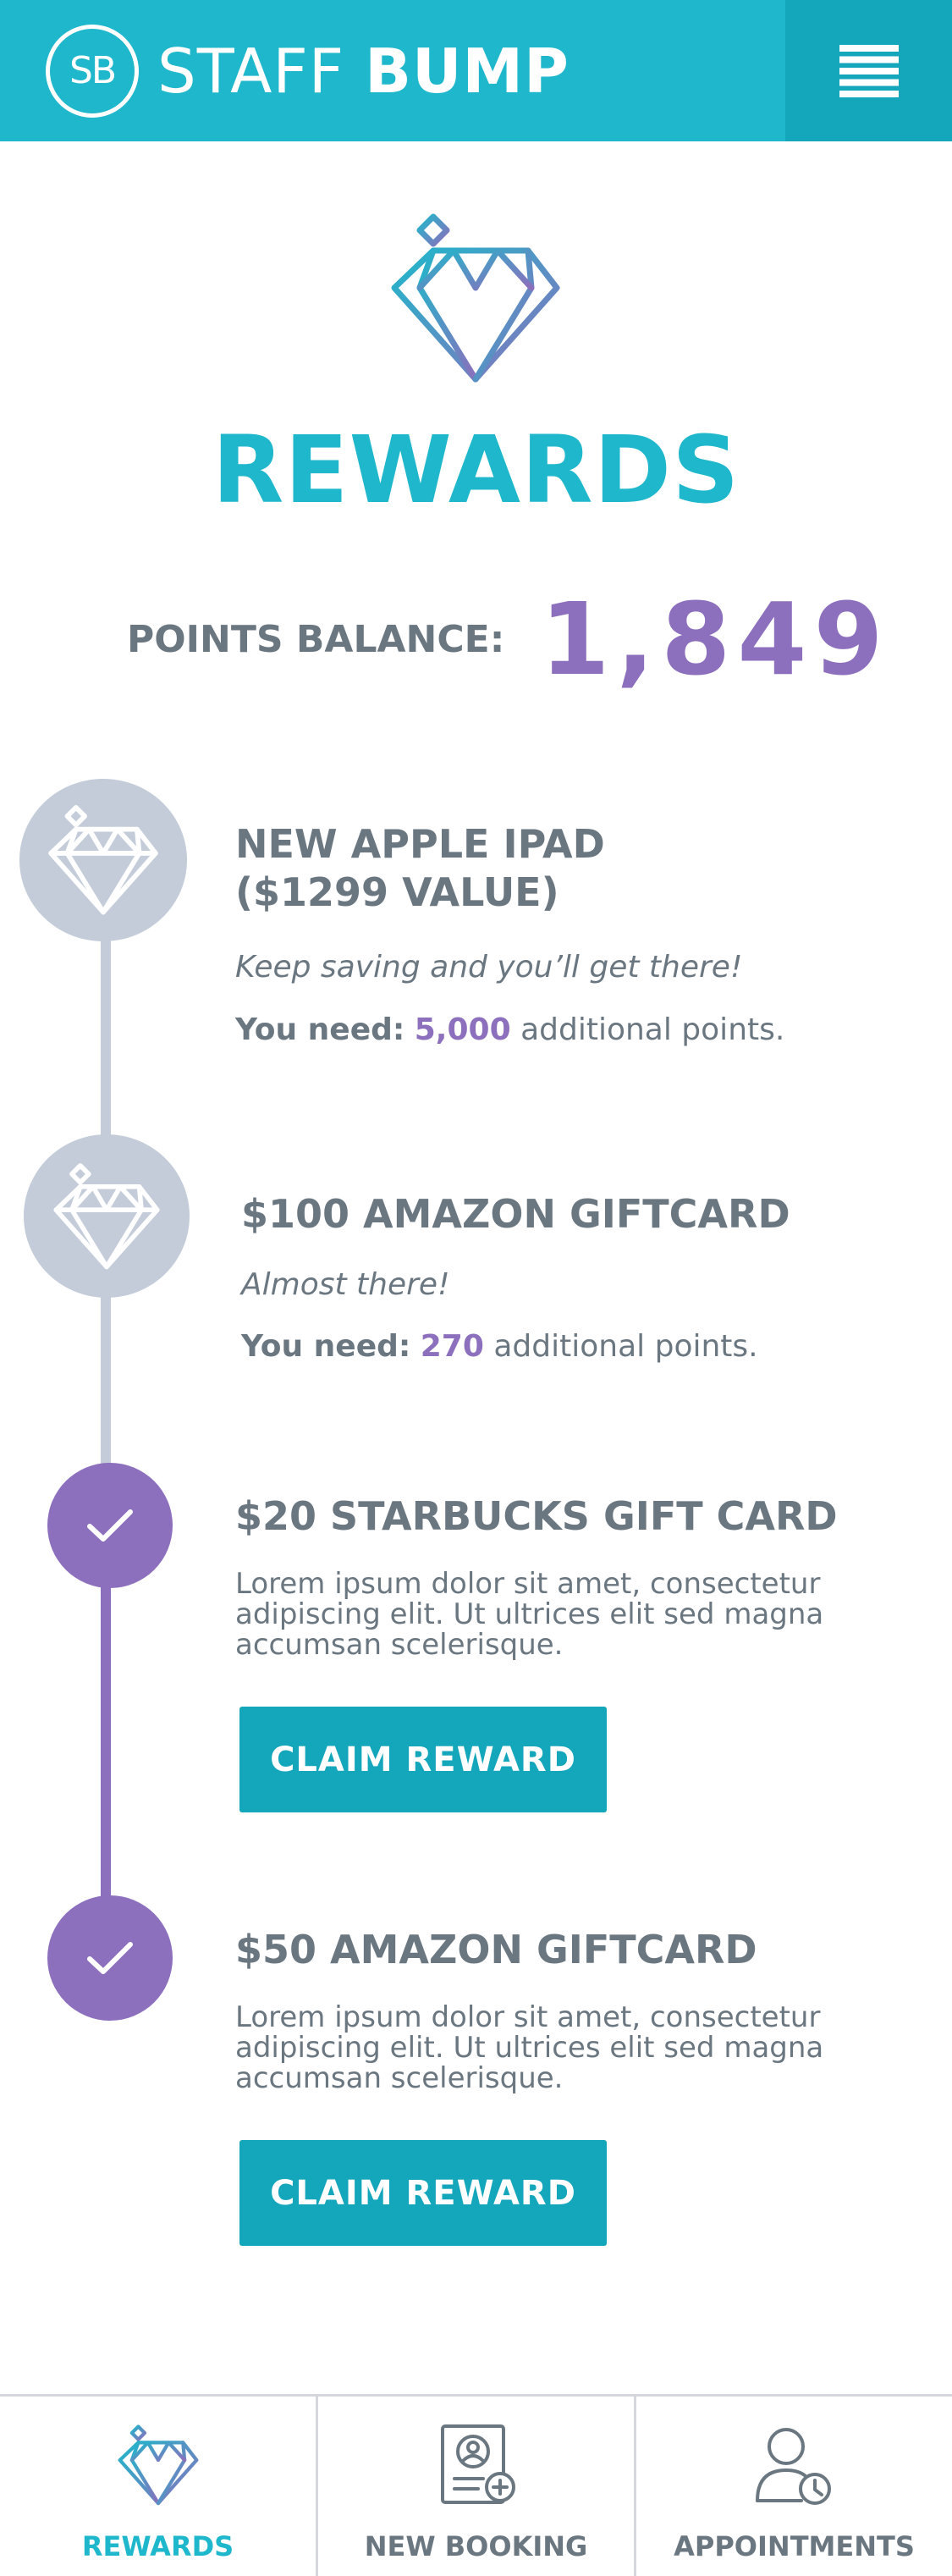 The width and height of the screenshot is (952, 2576). I want to click on reward-title-line: NEW APPLE IPAD, so click(420, 844).